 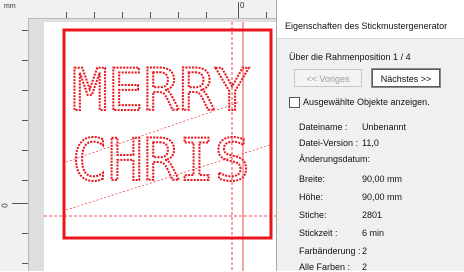 What do you see at coordinates (382, 179) in the screenshot?
I see `prop-value-width: 90,00 mm` at bounding box center [382, 179].